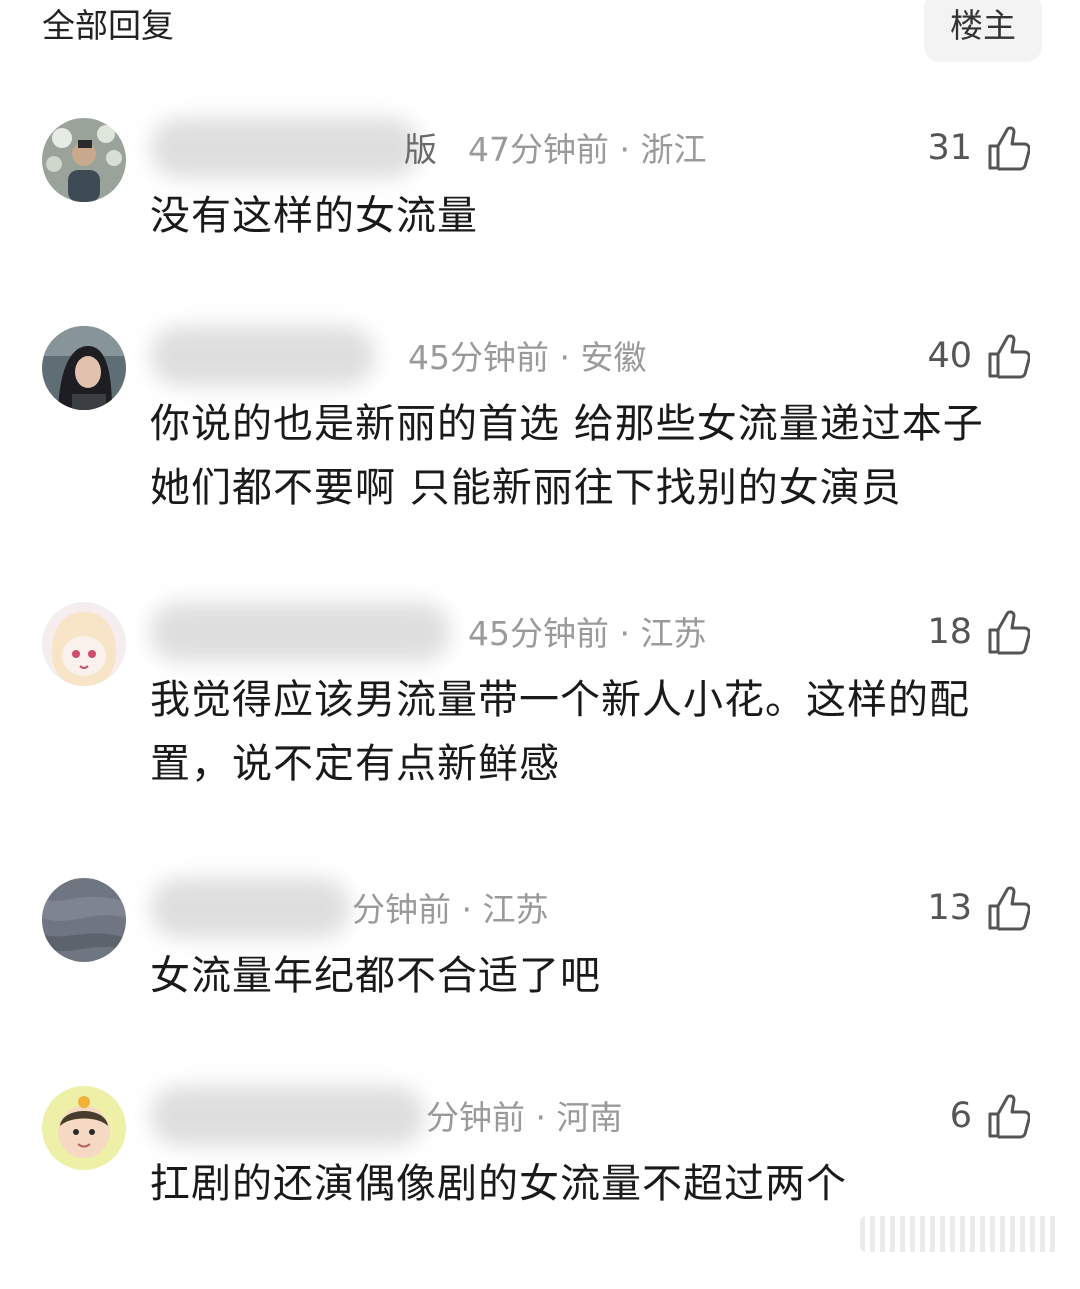  Describe the element at coordinates (420, 149) in the screenshot. I see `username-tail: 版` at that location.